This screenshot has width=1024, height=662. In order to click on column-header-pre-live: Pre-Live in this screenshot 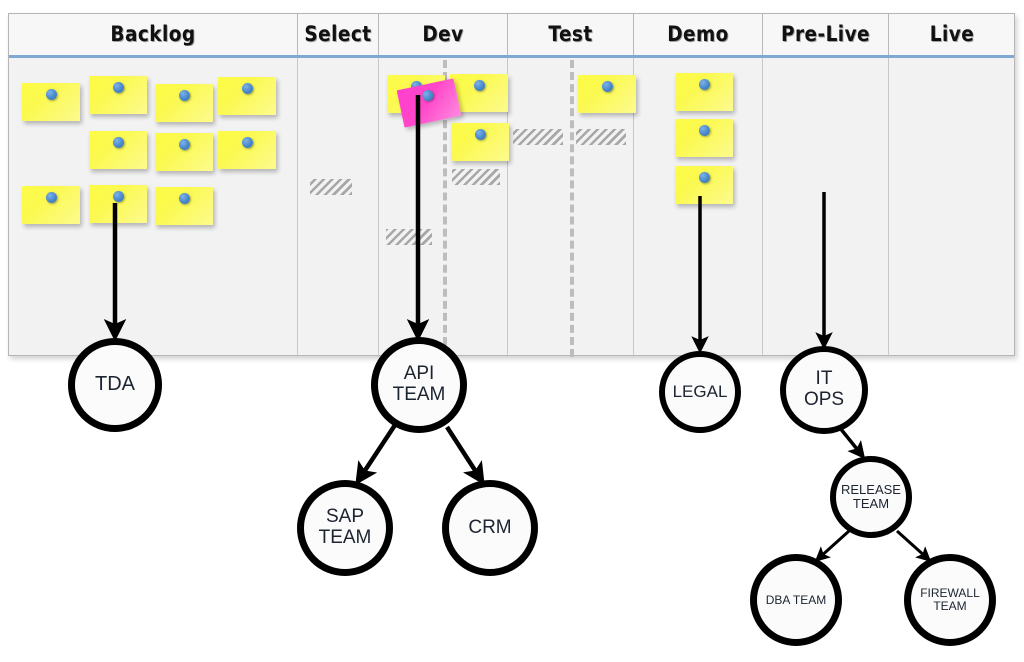, I will do `click(826, 34)`.